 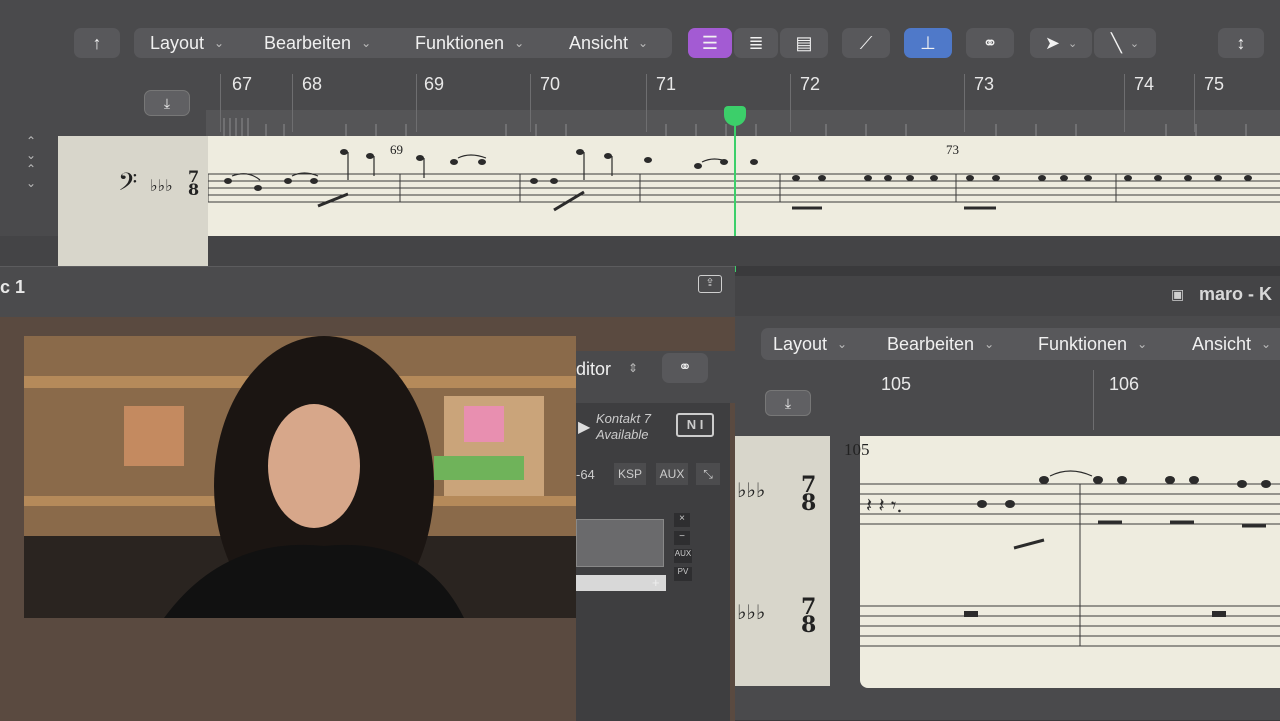 I want to click on track-header-lower, so click(x=133, y=251).